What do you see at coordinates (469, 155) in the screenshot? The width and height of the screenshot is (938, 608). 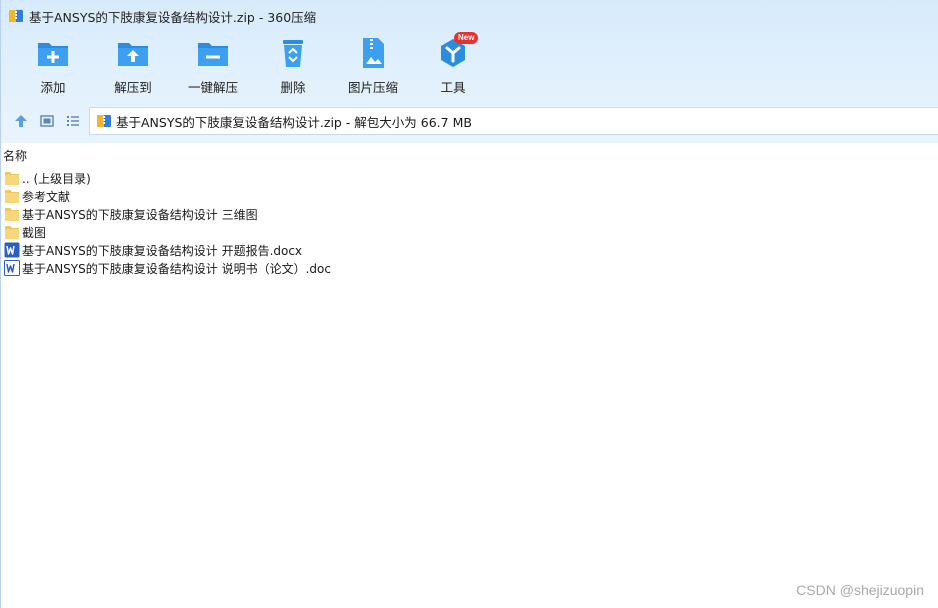 I see `name-column-header: 名称` at bounding box center [469, 155].